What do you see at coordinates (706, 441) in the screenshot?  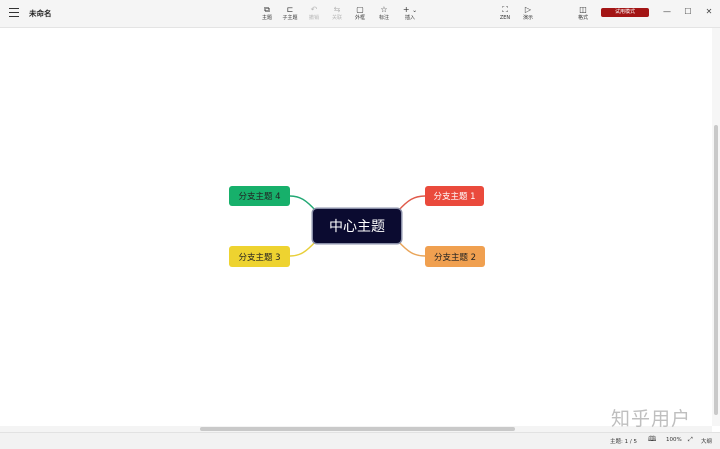 I see `outline-button: 大纲` at bounding box center [706, 441].